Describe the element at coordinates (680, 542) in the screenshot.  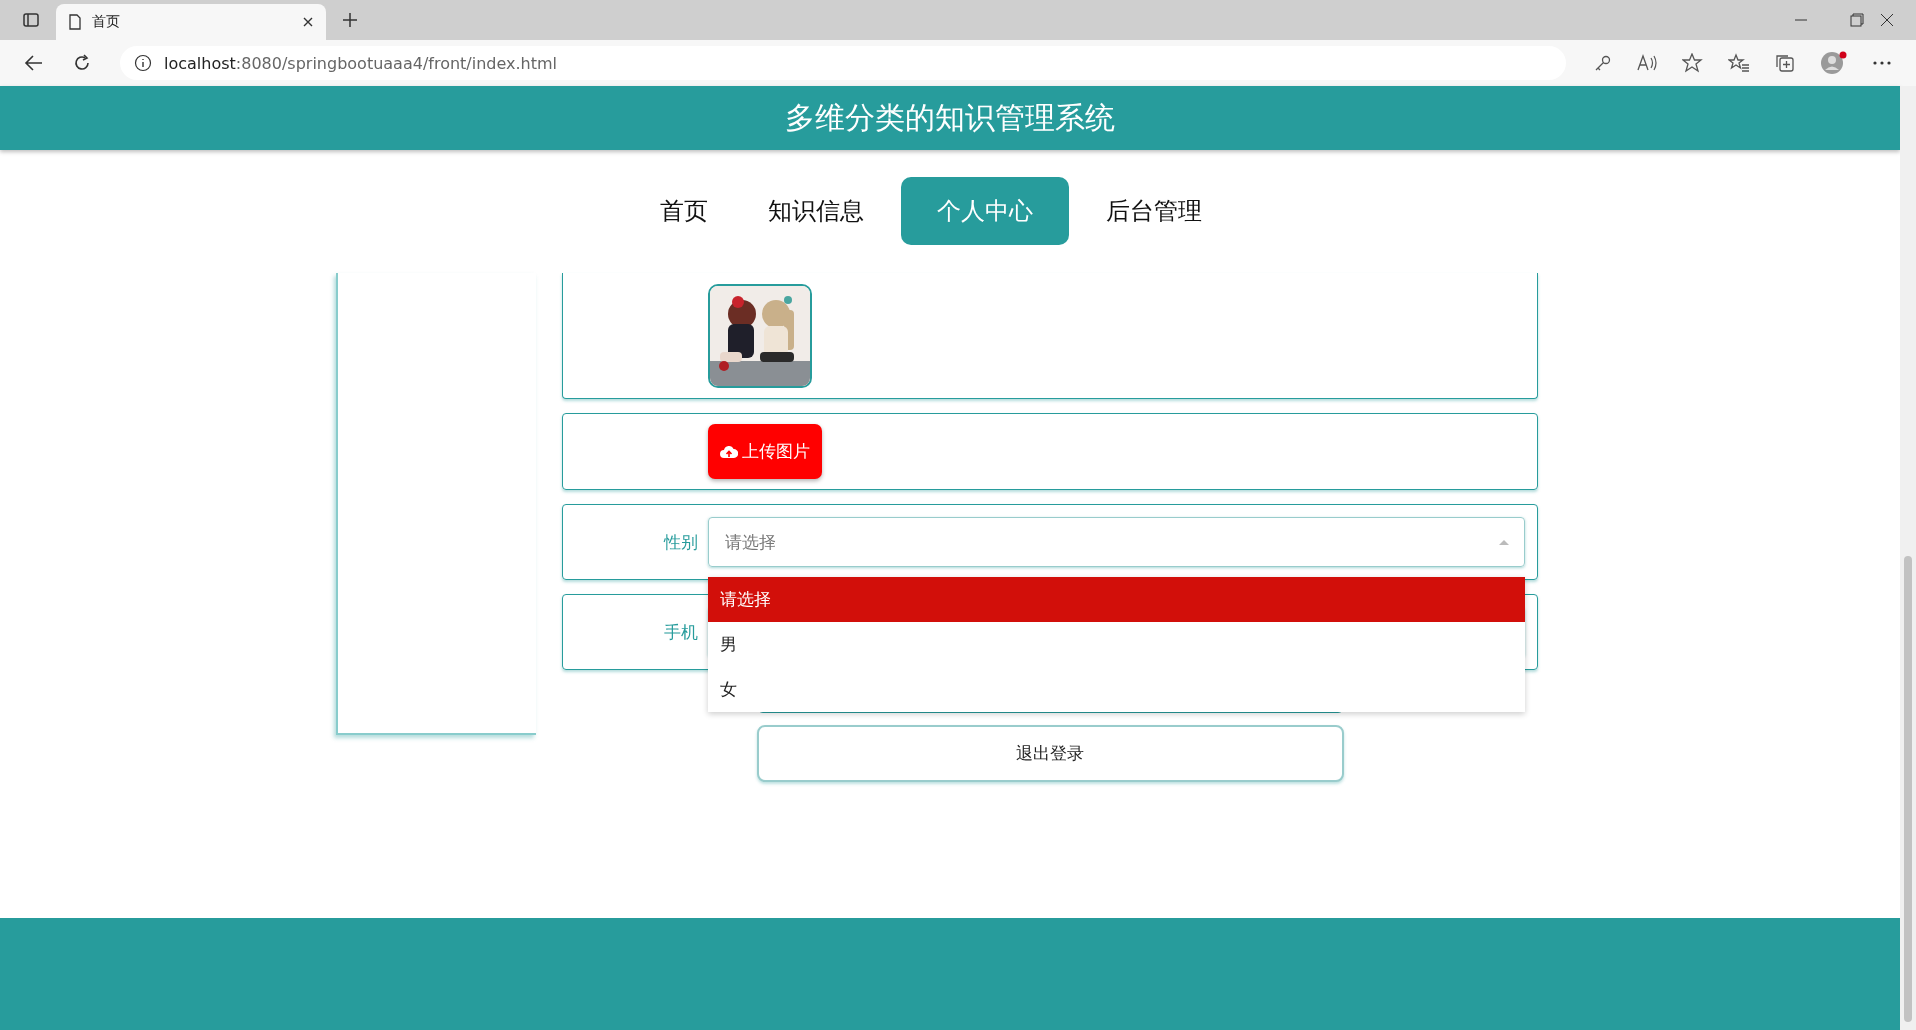
I see `field-label: 性别` at that location.